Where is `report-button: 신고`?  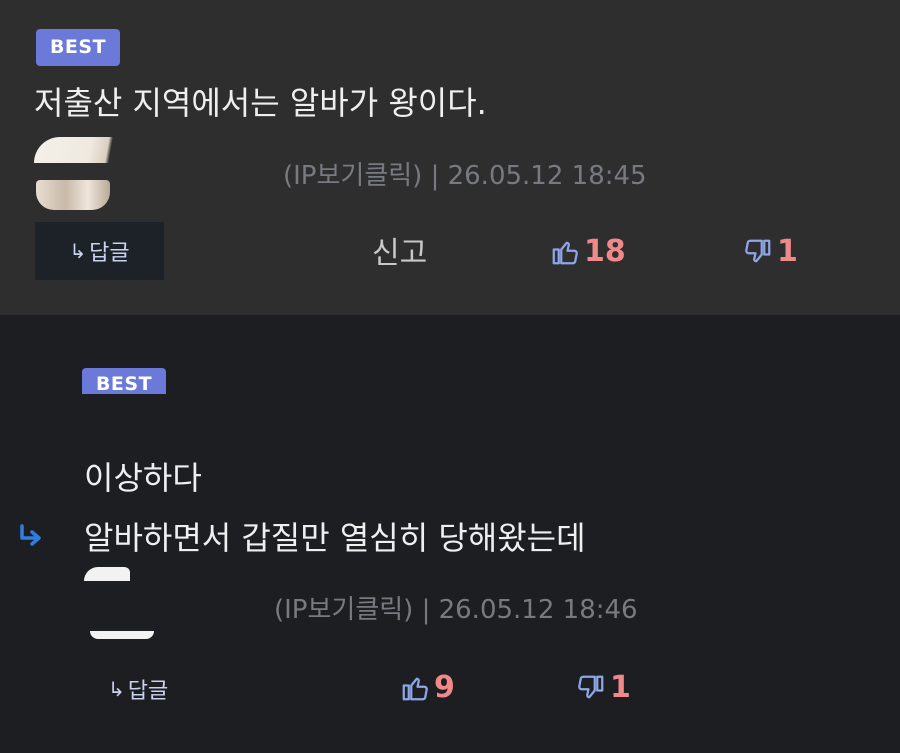
report-button: 신고 is located at coordinates (399, 250).